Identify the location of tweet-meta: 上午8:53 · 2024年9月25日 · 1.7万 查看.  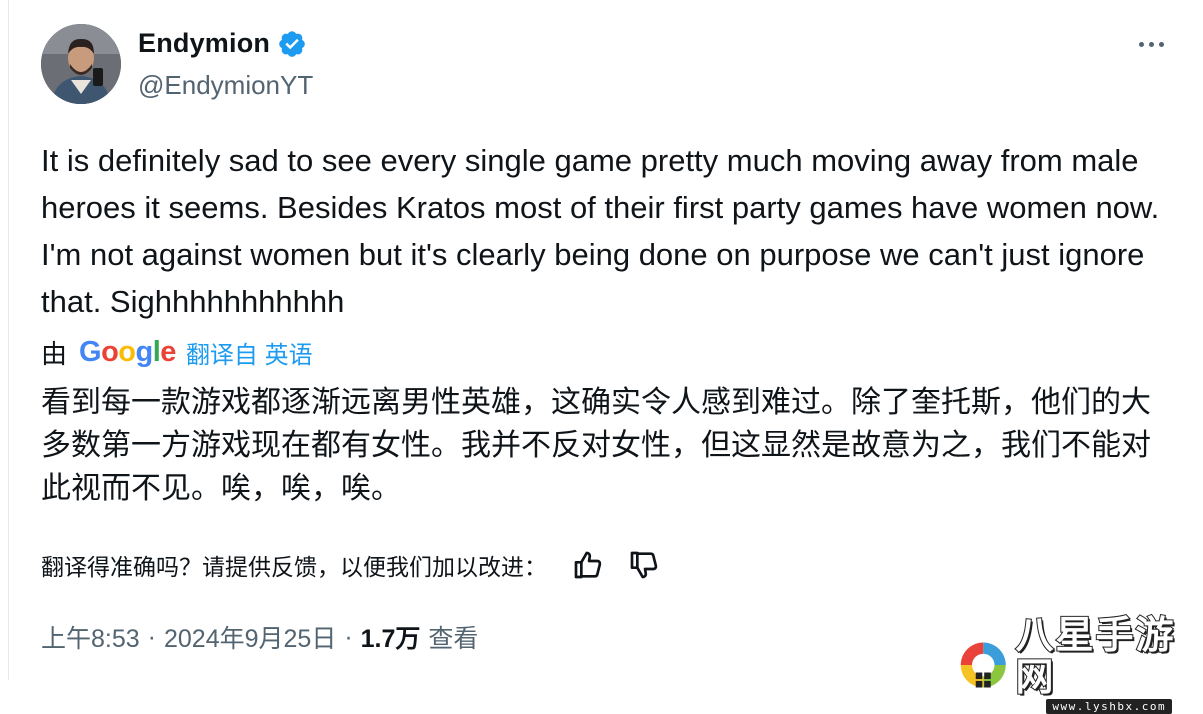
(259, 637).